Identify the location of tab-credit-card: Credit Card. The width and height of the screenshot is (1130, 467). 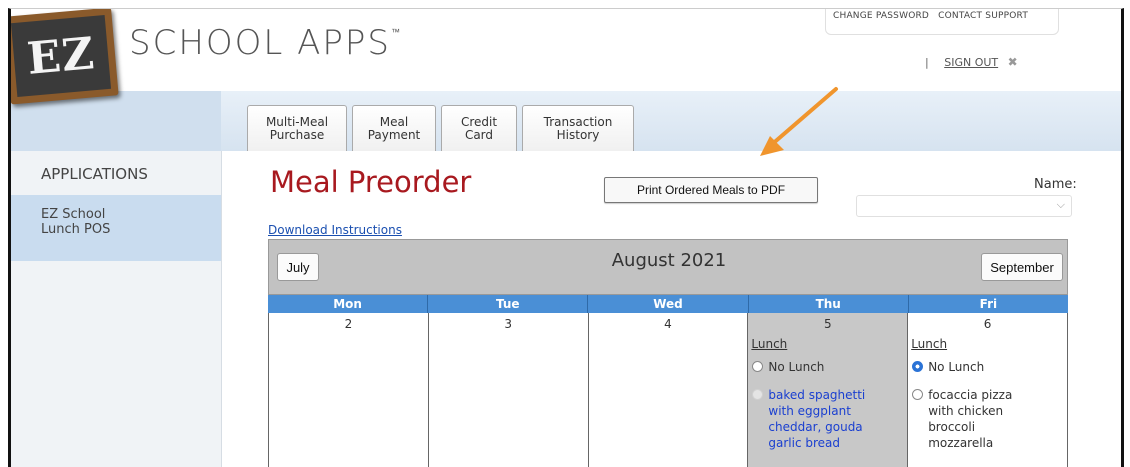
(479, 128).